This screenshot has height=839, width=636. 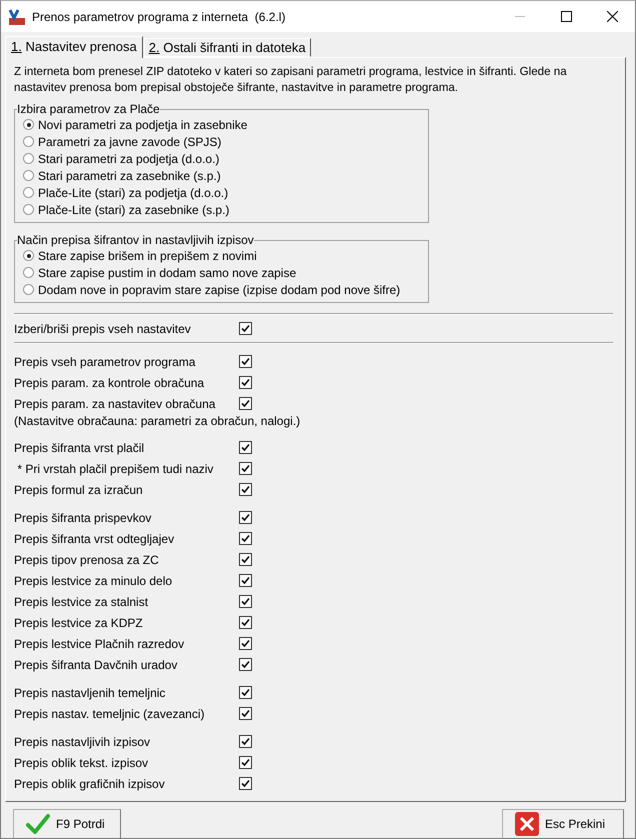 What do you see at coordinates (82, 763) in the screenshot?
I see `checkbox-label: Prepis oblik tekst. izpisov` at bounding box center [82, 763].